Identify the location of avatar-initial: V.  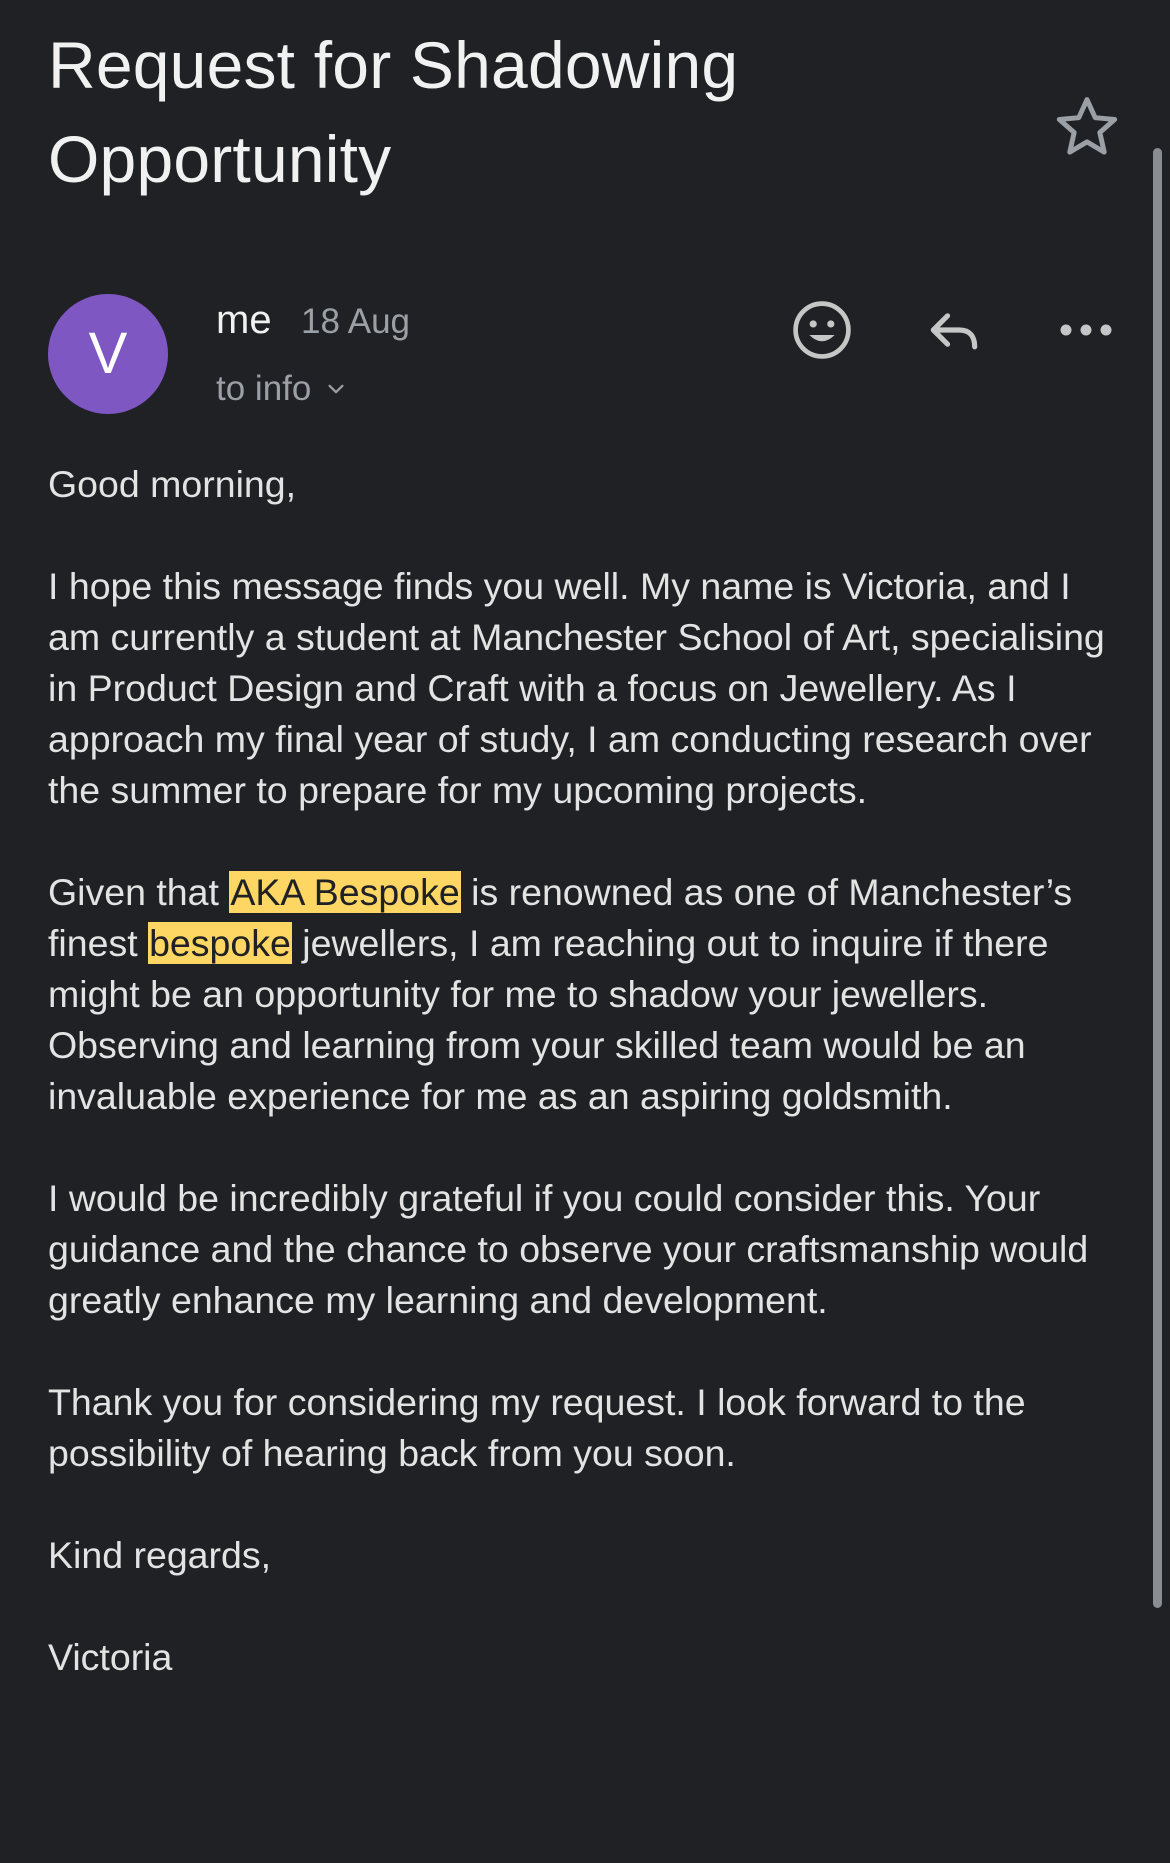
(108, 353).